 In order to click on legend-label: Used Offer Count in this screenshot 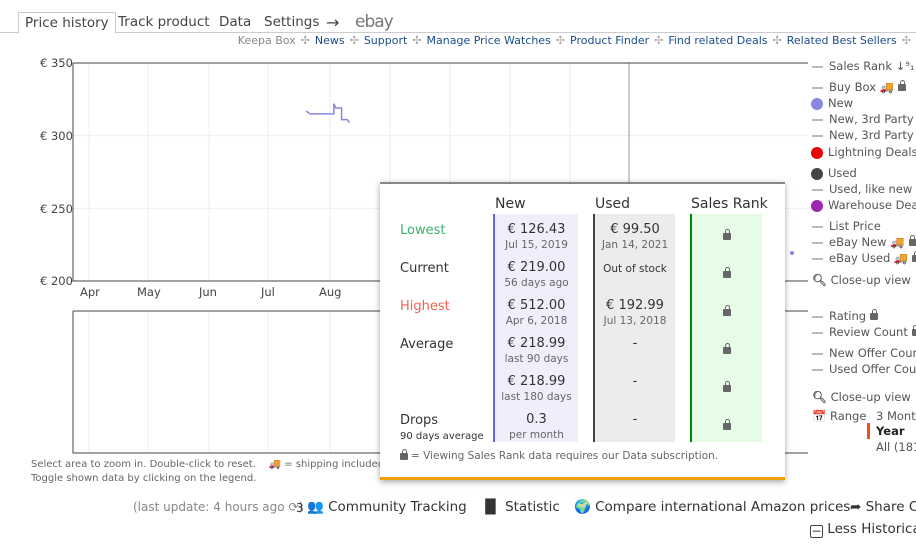, I will do `click(872, 369)`.